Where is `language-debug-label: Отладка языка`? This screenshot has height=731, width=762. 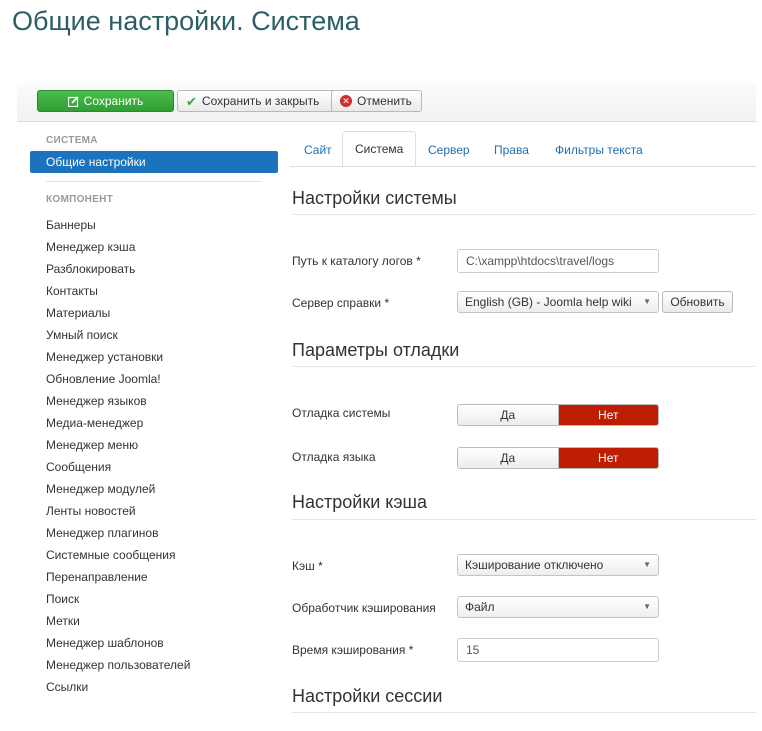
language-debug-label: Отладка языка is located at coordinates (334, 457).